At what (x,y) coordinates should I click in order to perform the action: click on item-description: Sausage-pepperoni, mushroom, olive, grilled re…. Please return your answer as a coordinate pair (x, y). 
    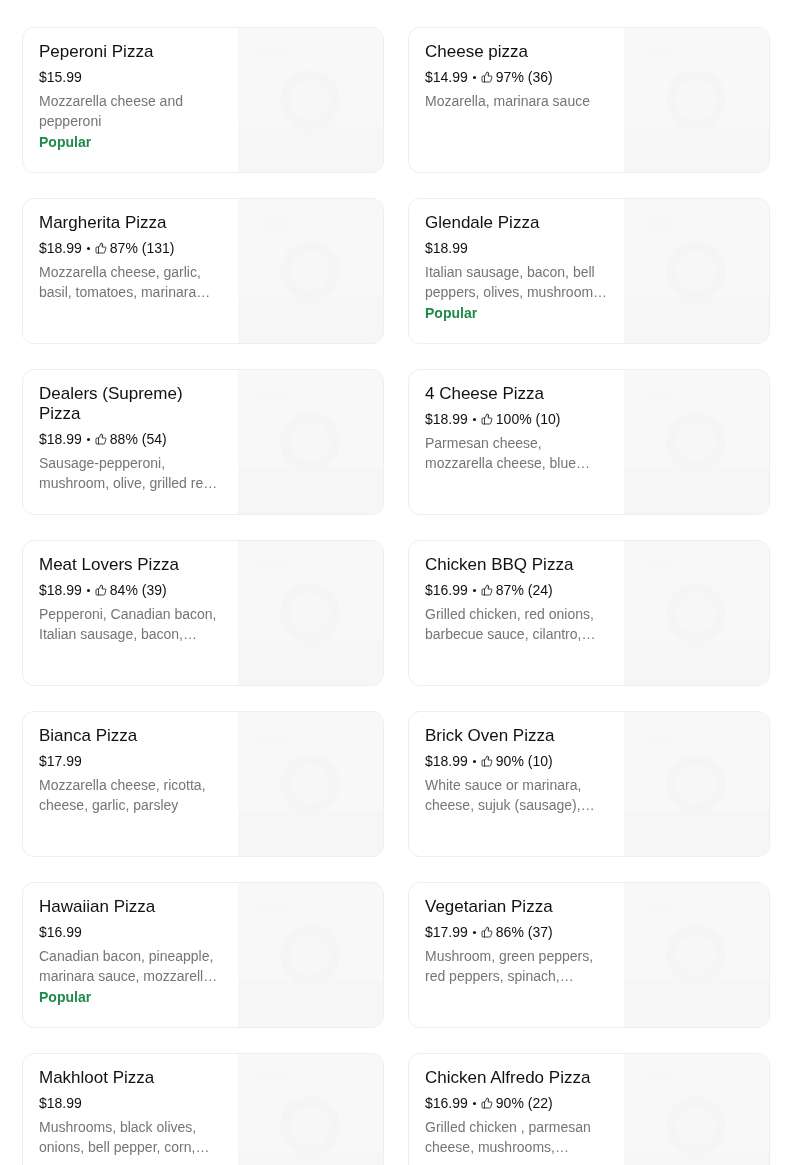
    Looking at the image, I should click on (129, 473).